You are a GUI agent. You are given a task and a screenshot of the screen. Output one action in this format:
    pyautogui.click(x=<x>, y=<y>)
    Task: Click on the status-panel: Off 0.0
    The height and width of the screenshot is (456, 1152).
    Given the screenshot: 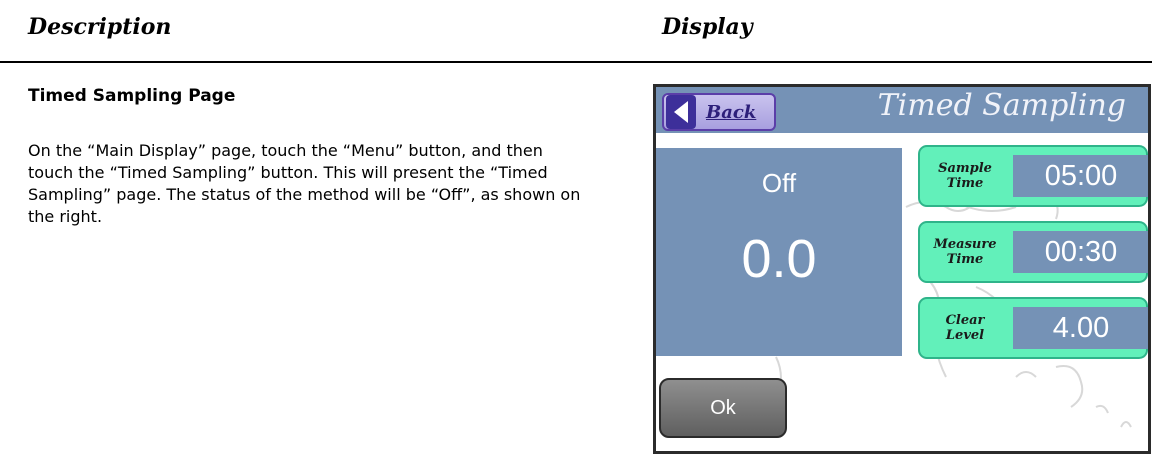 What is the action you would take?
    pyautogui.click(x=779, y=252)
    